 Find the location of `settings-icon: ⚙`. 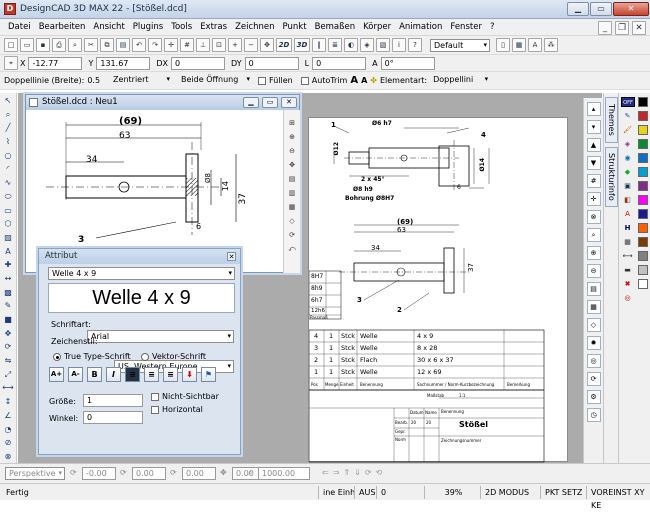

settings-icon: ⚙ is located at coordinates (593, 397).